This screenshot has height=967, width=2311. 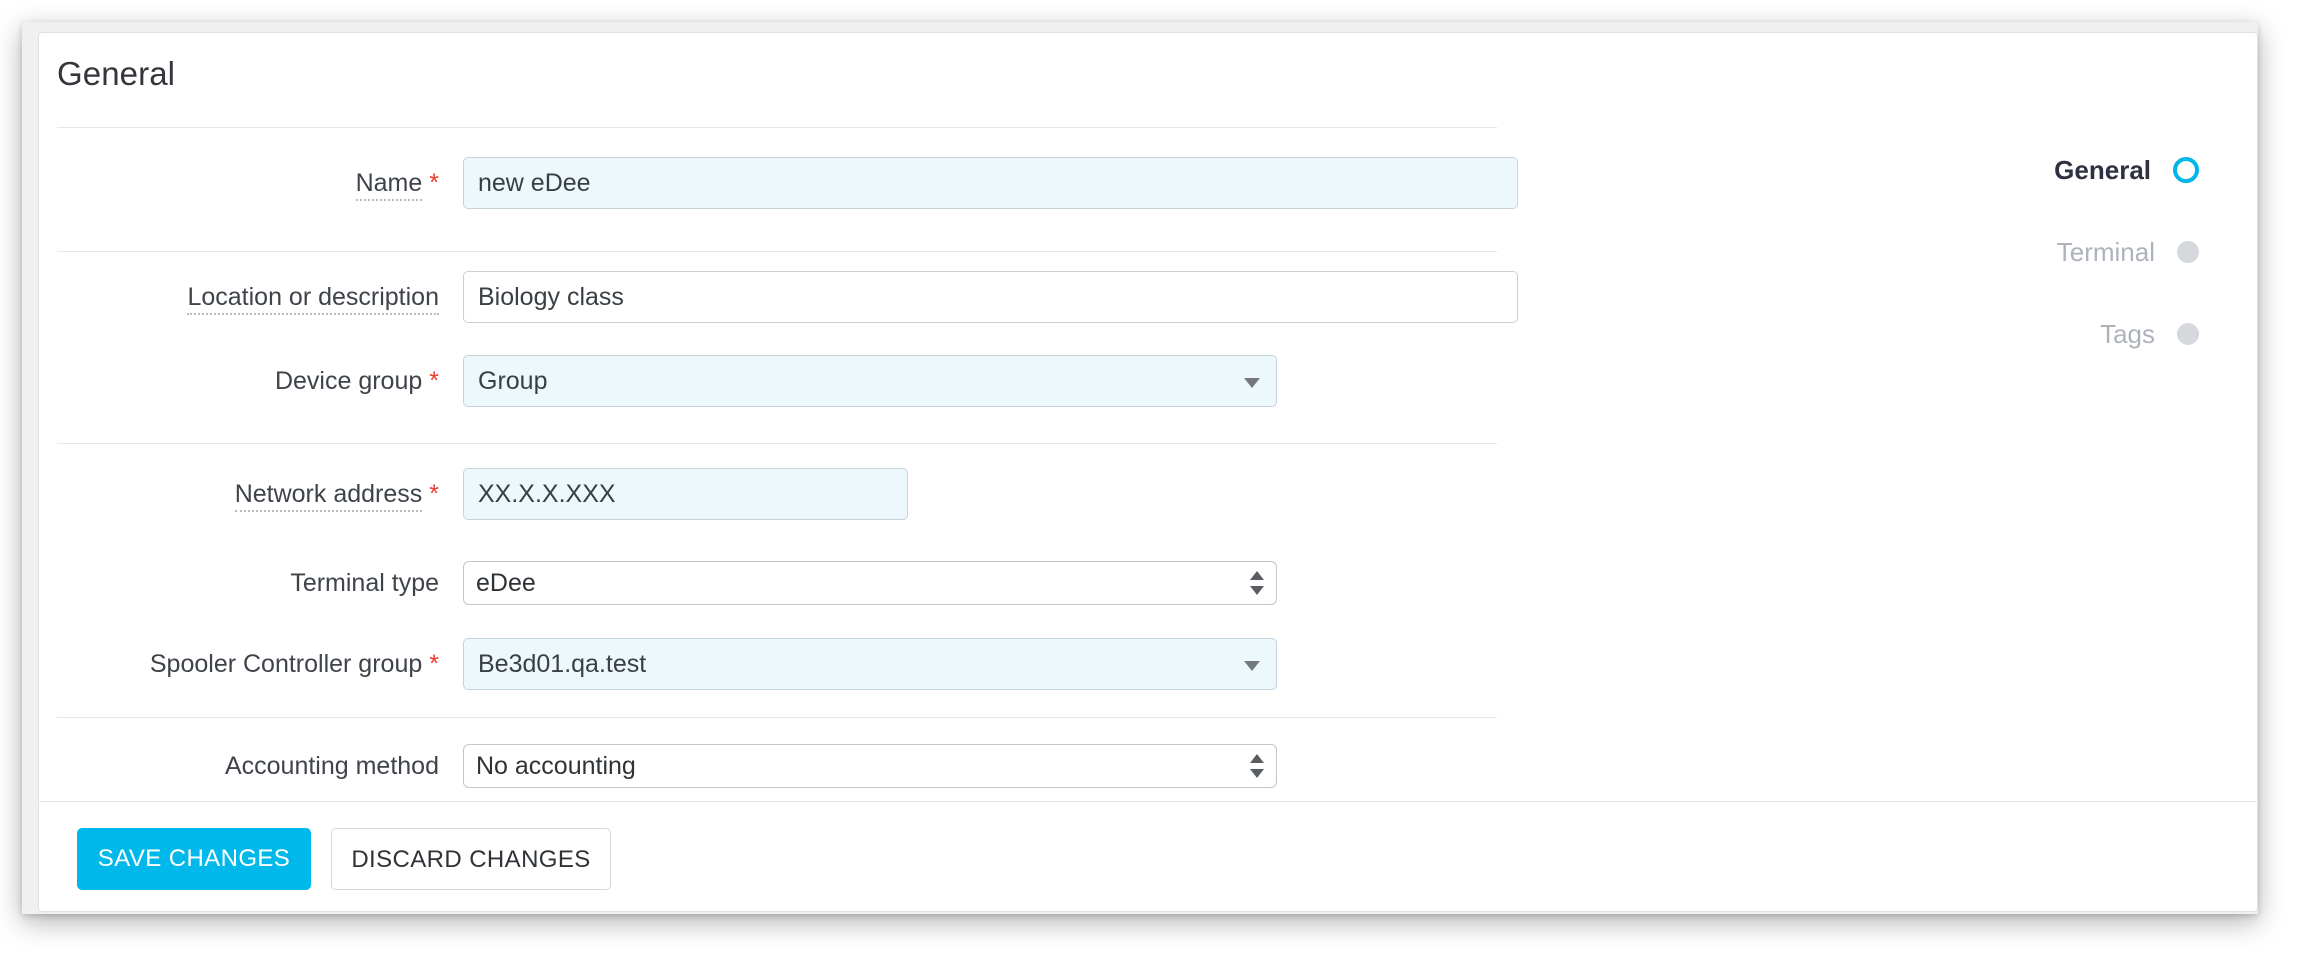 I want to click on label-accounting-method-text: Accounting method, so click(x=331, y=766).